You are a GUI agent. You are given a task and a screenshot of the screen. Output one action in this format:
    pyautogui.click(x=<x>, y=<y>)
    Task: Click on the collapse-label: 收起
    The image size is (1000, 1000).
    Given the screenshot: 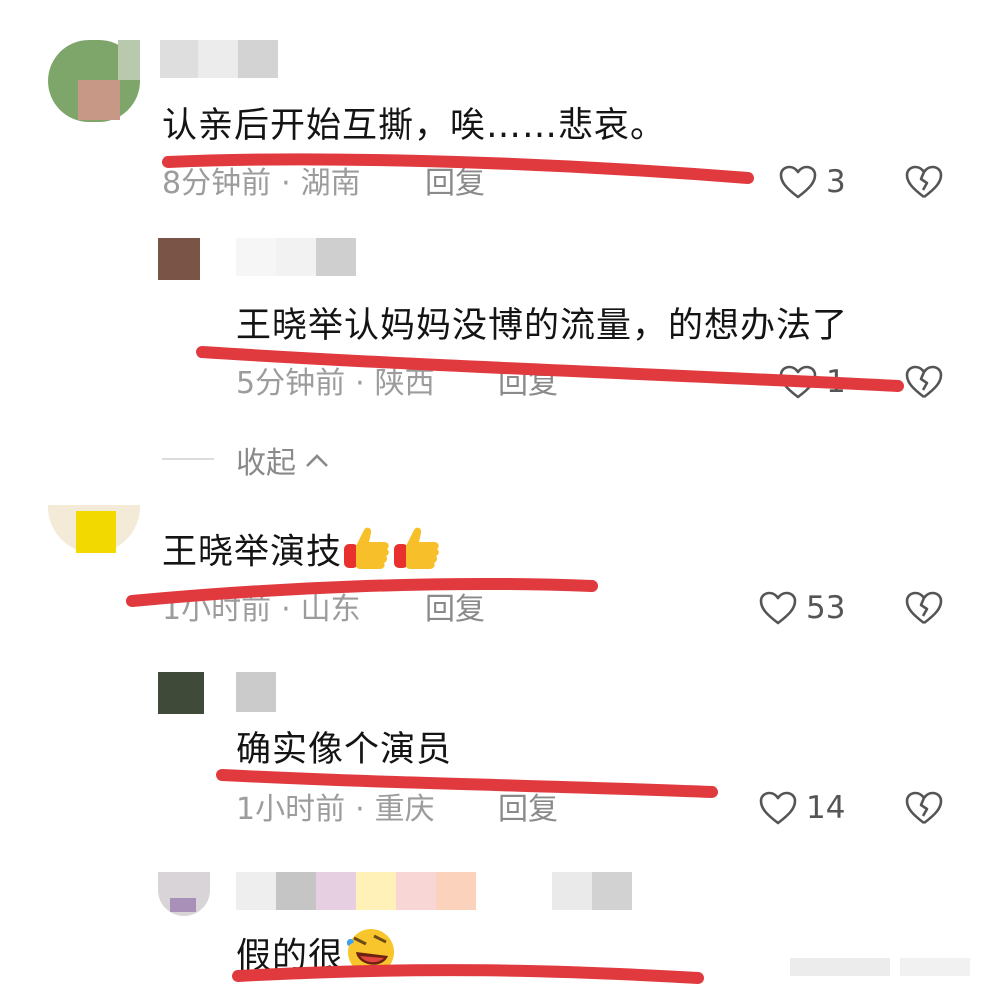 What is the action you would take?
    pyautogui.click(x=266, y=463)
    